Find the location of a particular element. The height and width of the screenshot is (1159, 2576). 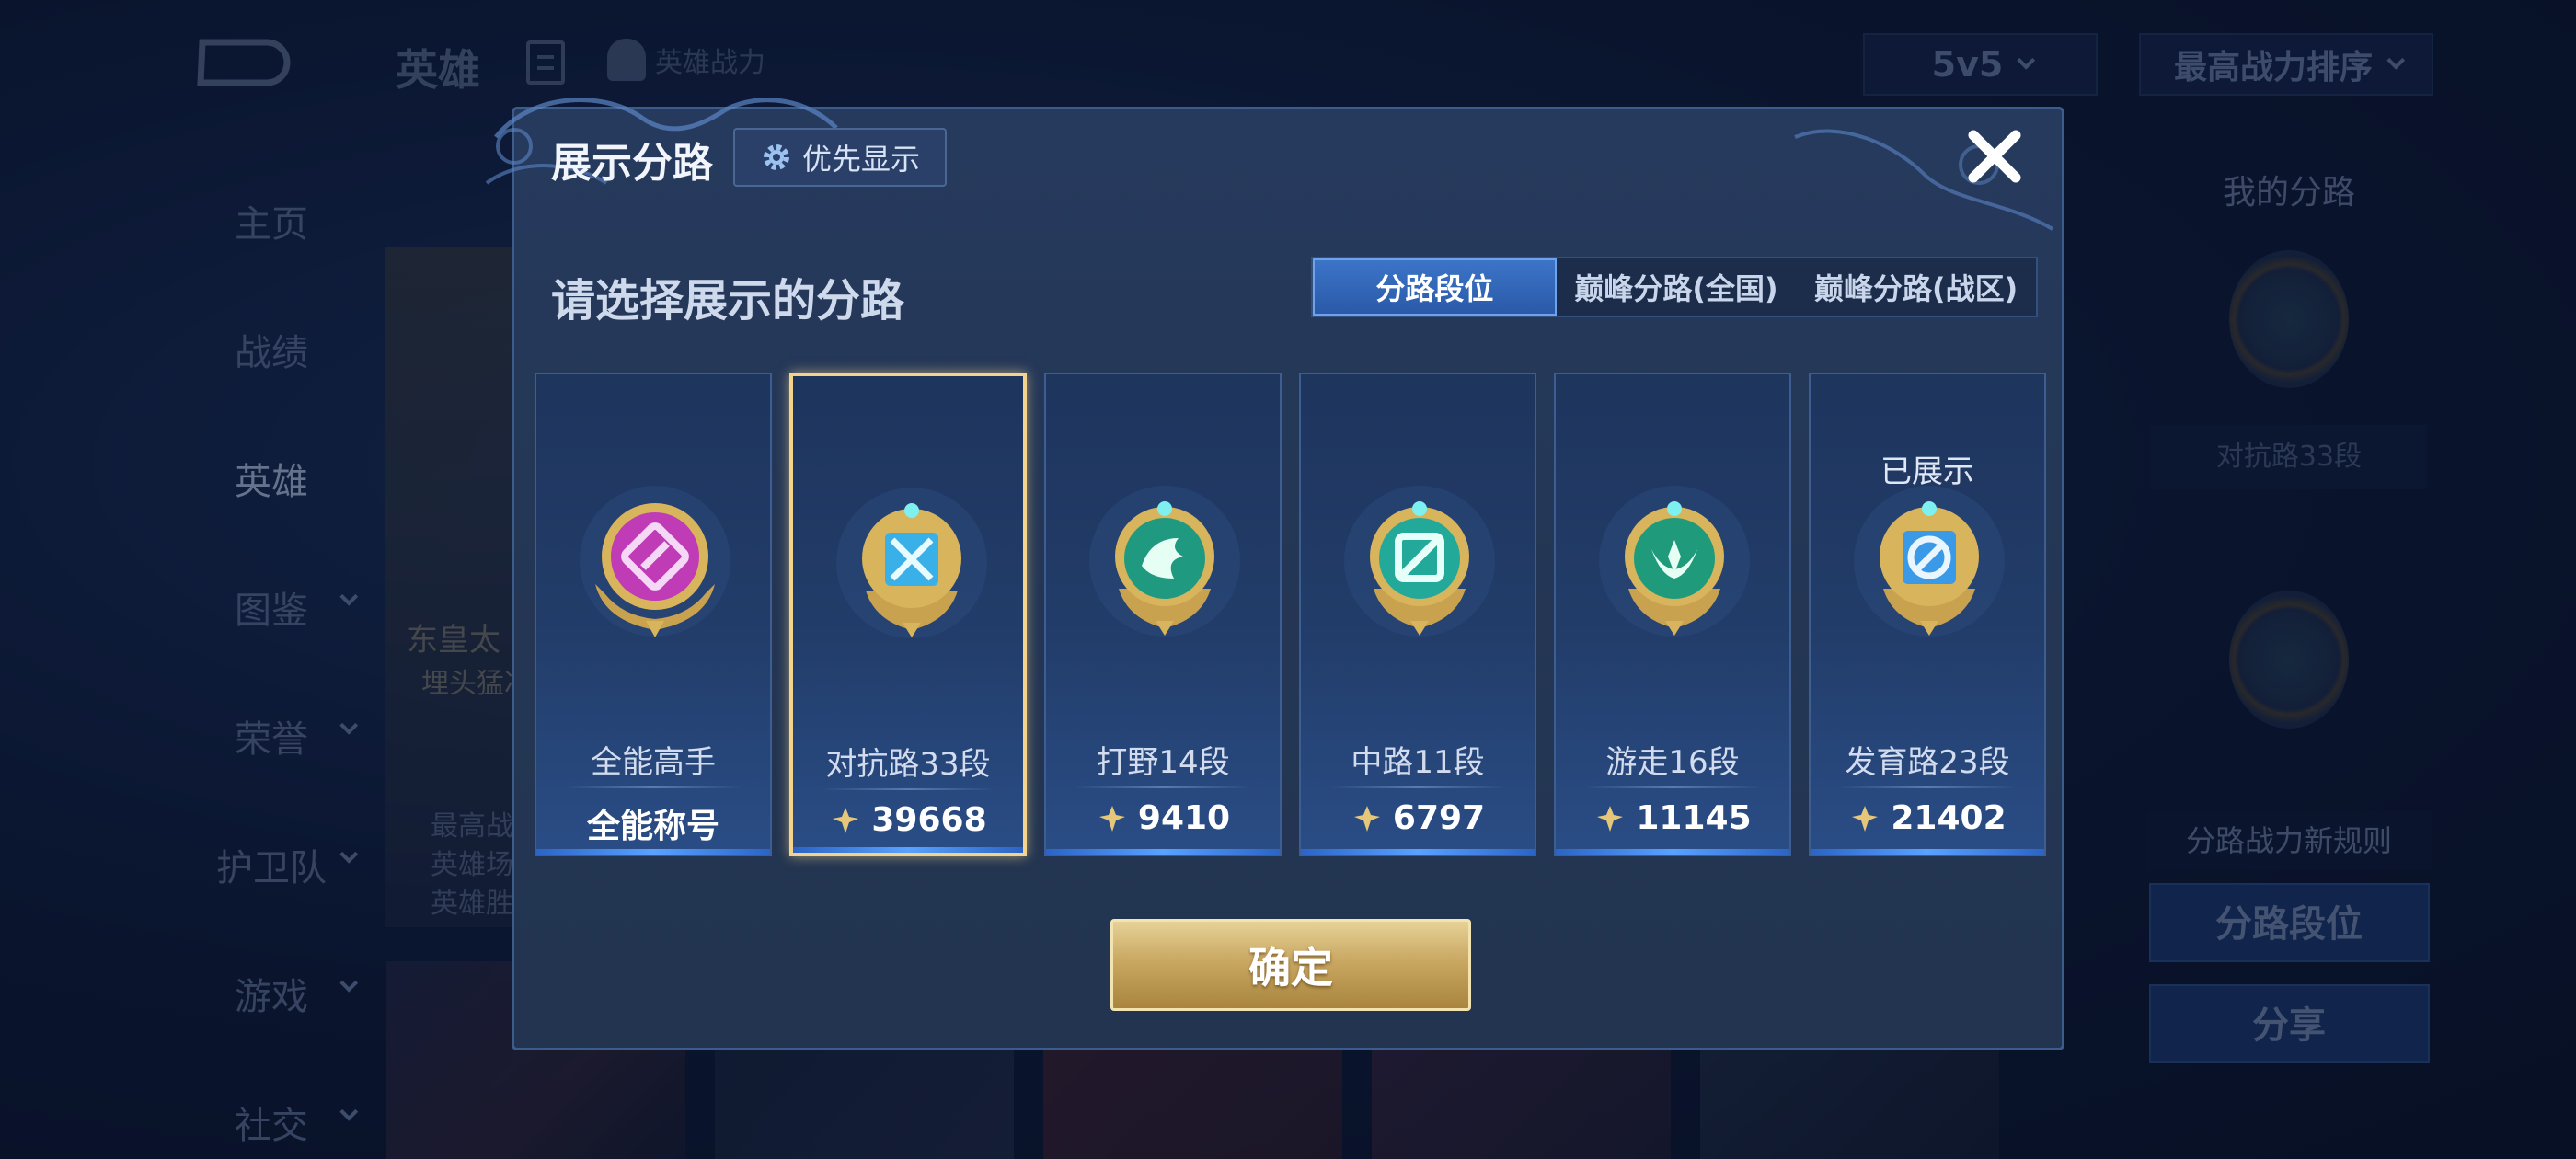

lane-card-value: 11145 is located at coordinates (1672, 818).